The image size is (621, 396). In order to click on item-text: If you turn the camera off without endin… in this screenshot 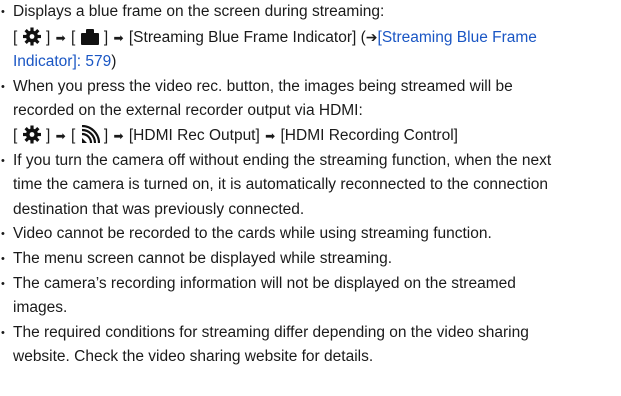, I will do `click(282, 160)`.